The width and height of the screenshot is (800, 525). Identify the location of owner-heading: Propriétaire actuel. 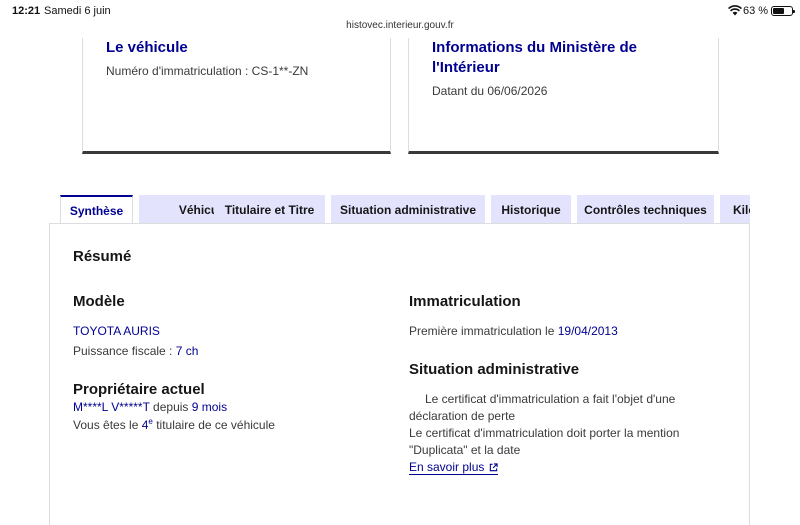
(139, 389).